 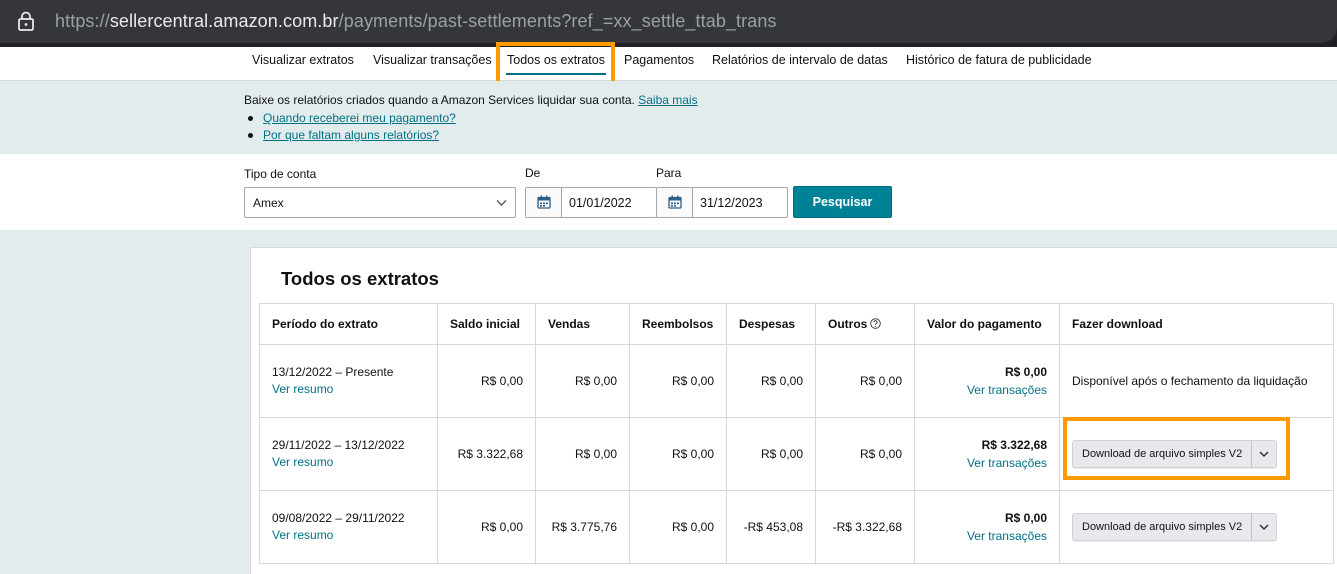 What do you see at coordinates (659, 64) in the screenshot?
I see `tab-payments: Pagamentos` at bounding box center [659, 64].